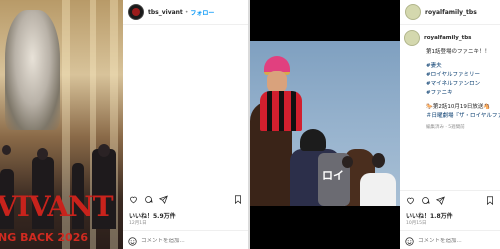 The height and width of the screenshot is (249, 500). What do you see at coordinates (378, 189) in the screenshot?
I see `bystander` at bounding box center [378, 189].